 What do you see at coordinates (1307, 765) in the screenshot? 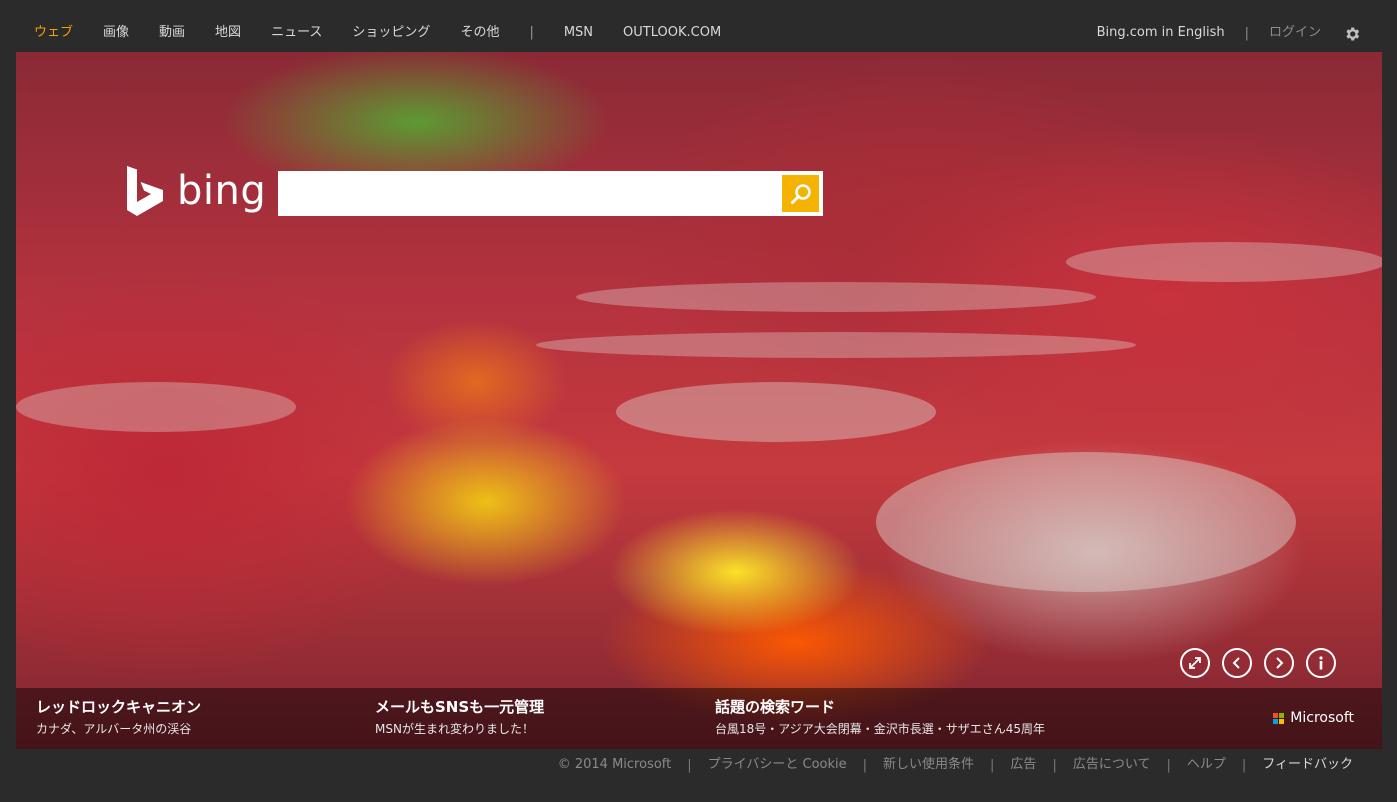
I see `footer-feedback-link: フィードバック` at bounding box center [1307, 765].